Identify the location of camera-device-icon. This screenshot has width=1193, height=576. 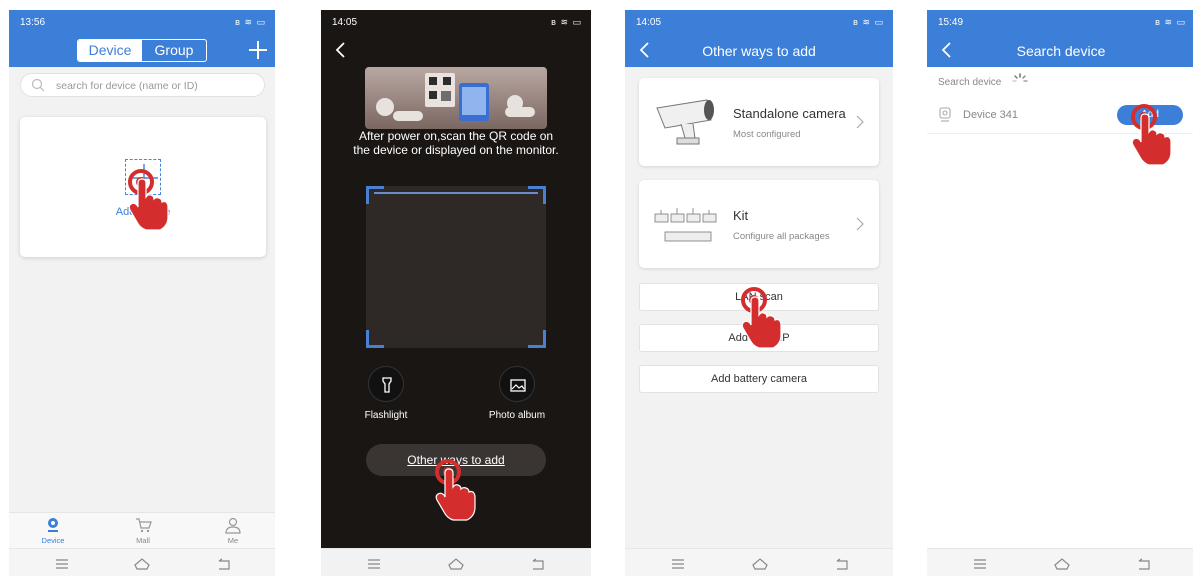
(945, 115).